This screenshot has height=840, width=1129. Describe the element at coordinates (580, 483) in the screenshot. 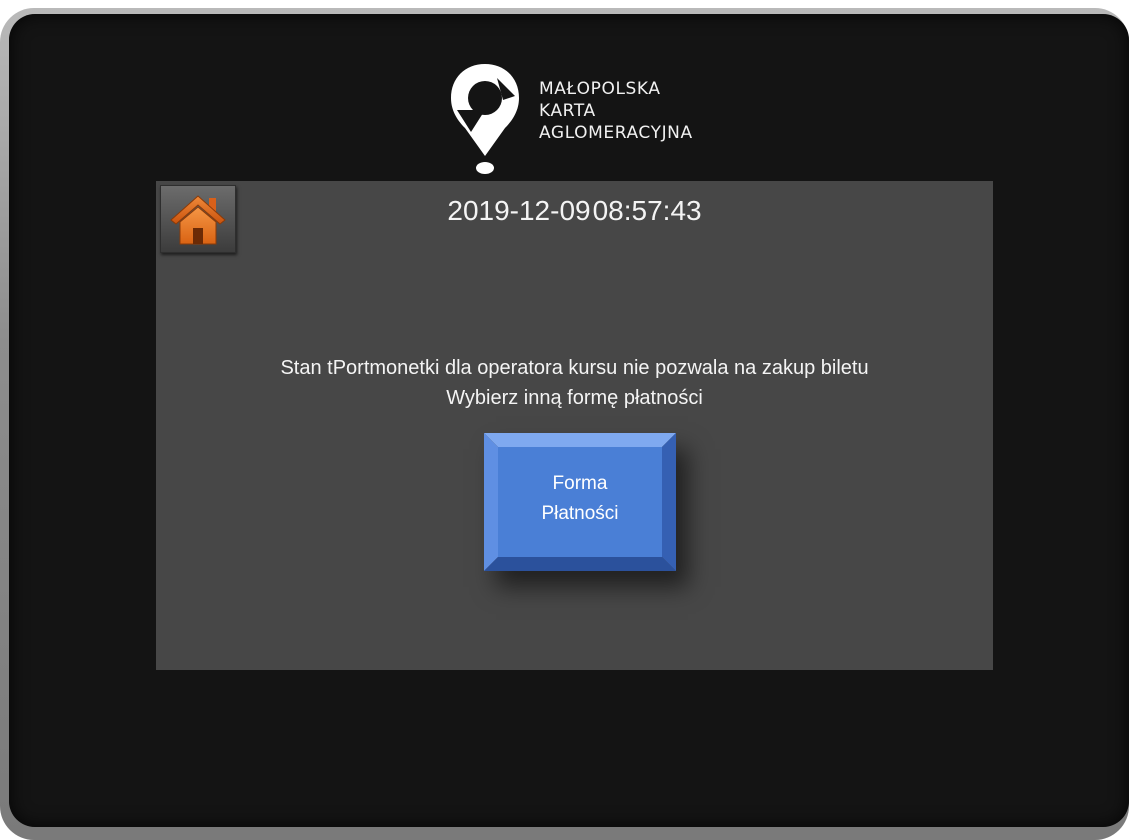

I see `payment-label-line-1: Forma` at that location.